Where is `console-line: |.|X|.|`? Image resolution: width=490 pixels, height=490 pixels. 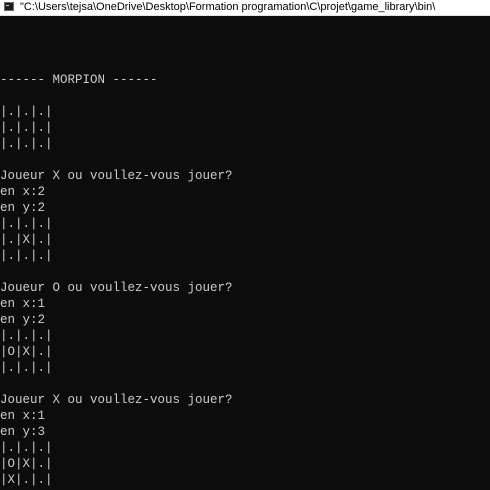 console-line: |.|X|.| is located at coordinates (26, 240).